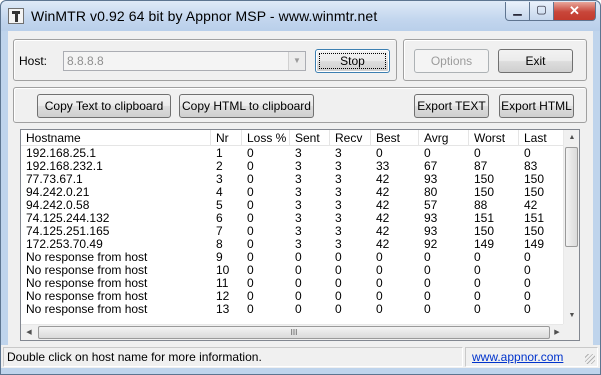 This screenshot has height=375, width=601. What do you see at coordinates (477, 309) in the screenshot?
I see `cell-worst: 0` at bounding box center [477, 309].